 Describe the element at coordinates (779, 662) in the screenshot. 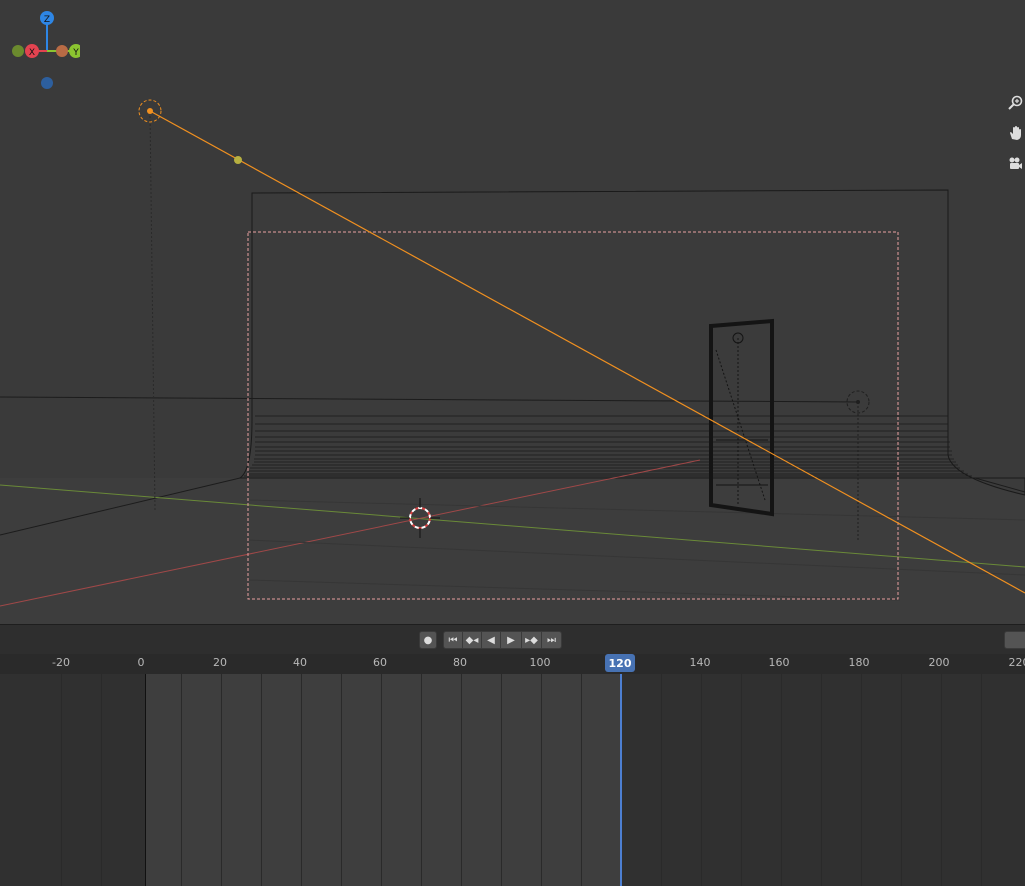

I see `ruler-label: 160` at that location.